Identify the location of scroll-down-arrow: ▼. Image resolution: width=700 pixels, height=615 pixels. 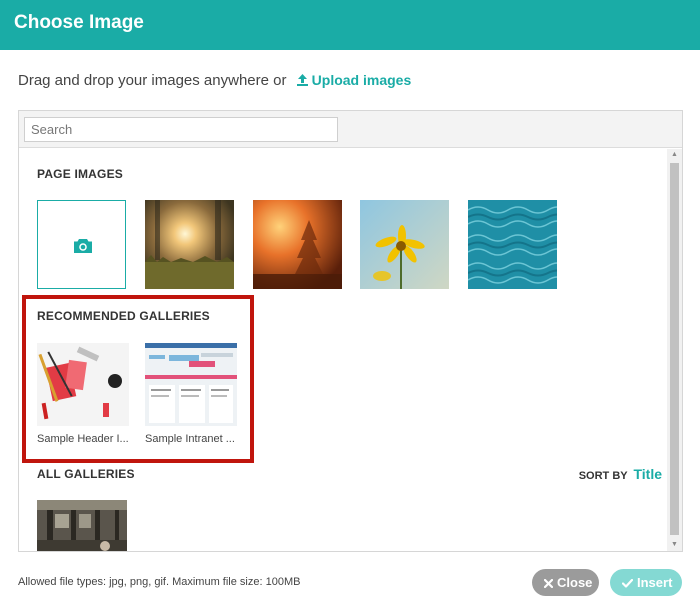
(674, 545).